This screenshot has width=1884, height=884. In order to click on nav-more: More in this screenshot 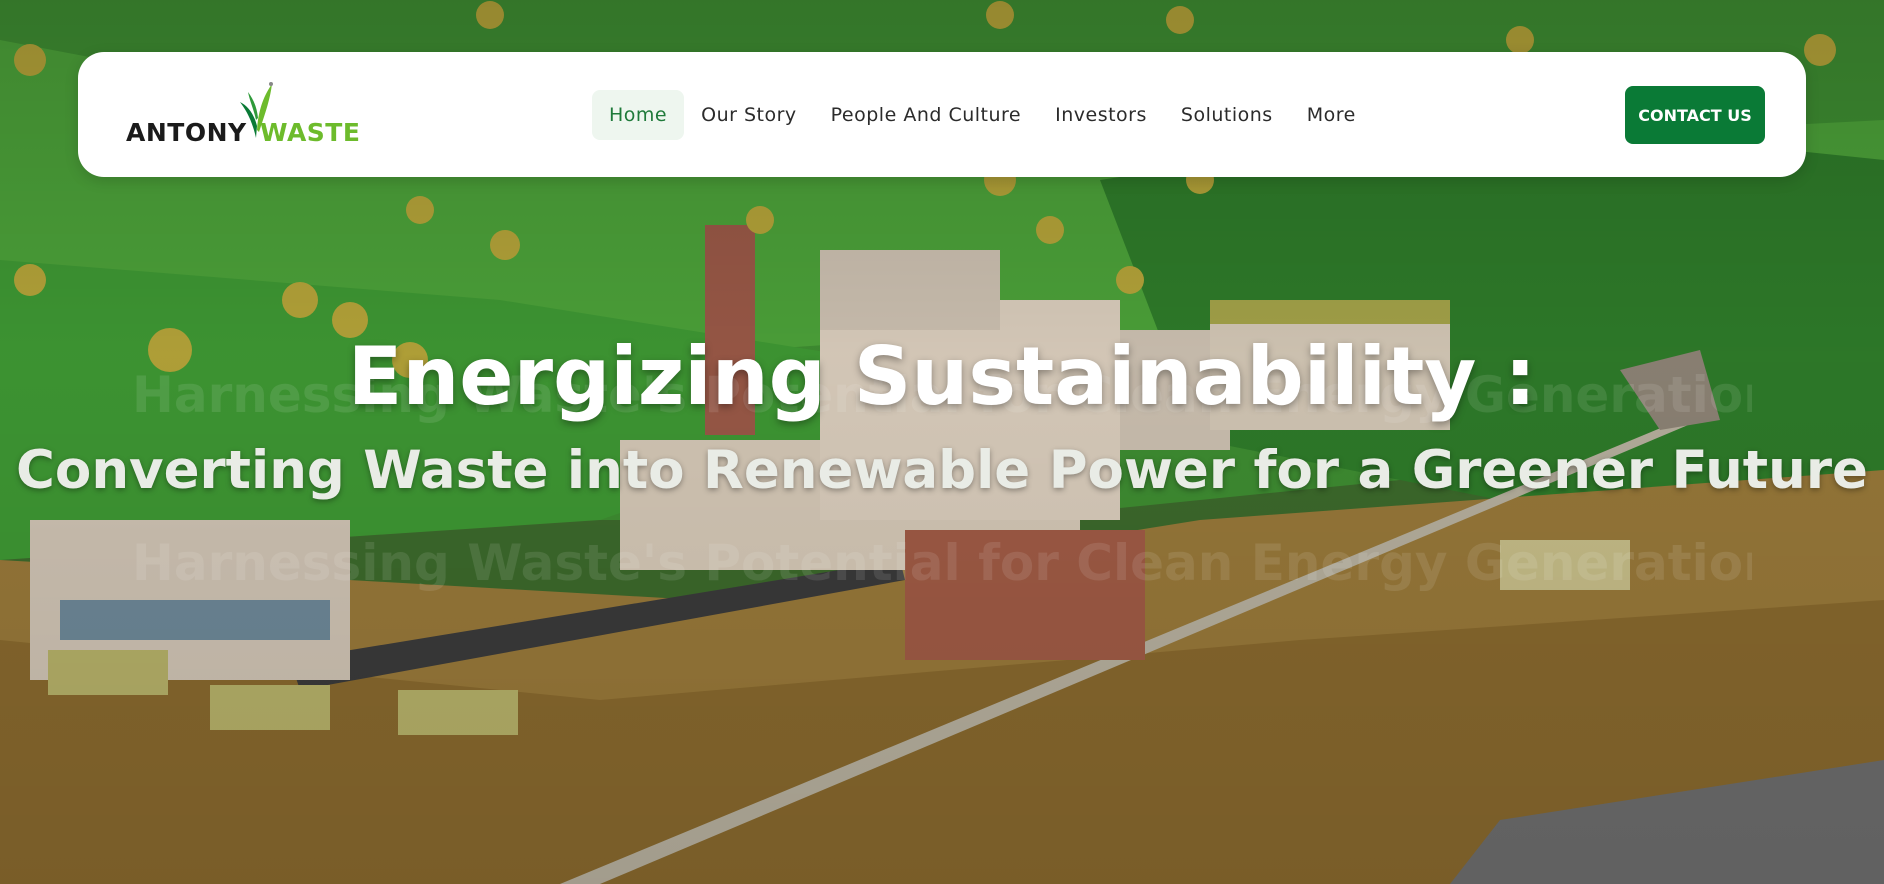, I will do `click(1331, 115)`.